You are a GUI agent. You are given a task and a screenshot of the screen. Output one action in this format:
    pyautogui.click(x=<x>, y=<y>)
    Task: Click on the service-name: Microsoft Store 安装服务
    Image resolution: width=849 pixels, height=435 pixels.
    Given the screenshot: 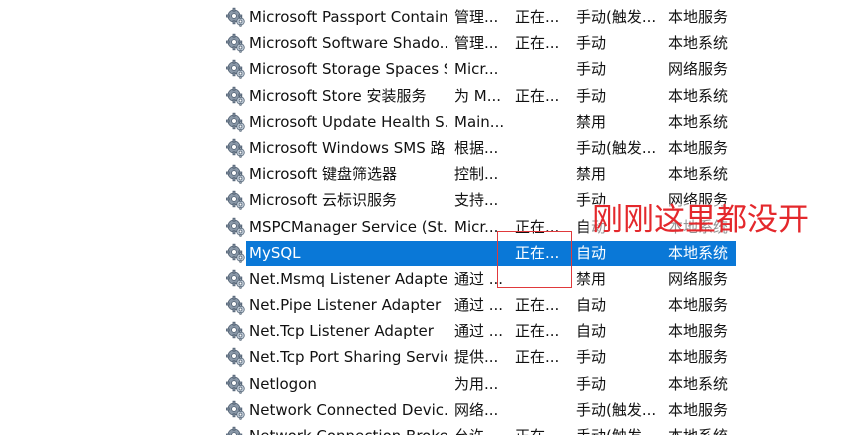 What is the action you would take?
    pyautogui.click(x=338, y=95)
    